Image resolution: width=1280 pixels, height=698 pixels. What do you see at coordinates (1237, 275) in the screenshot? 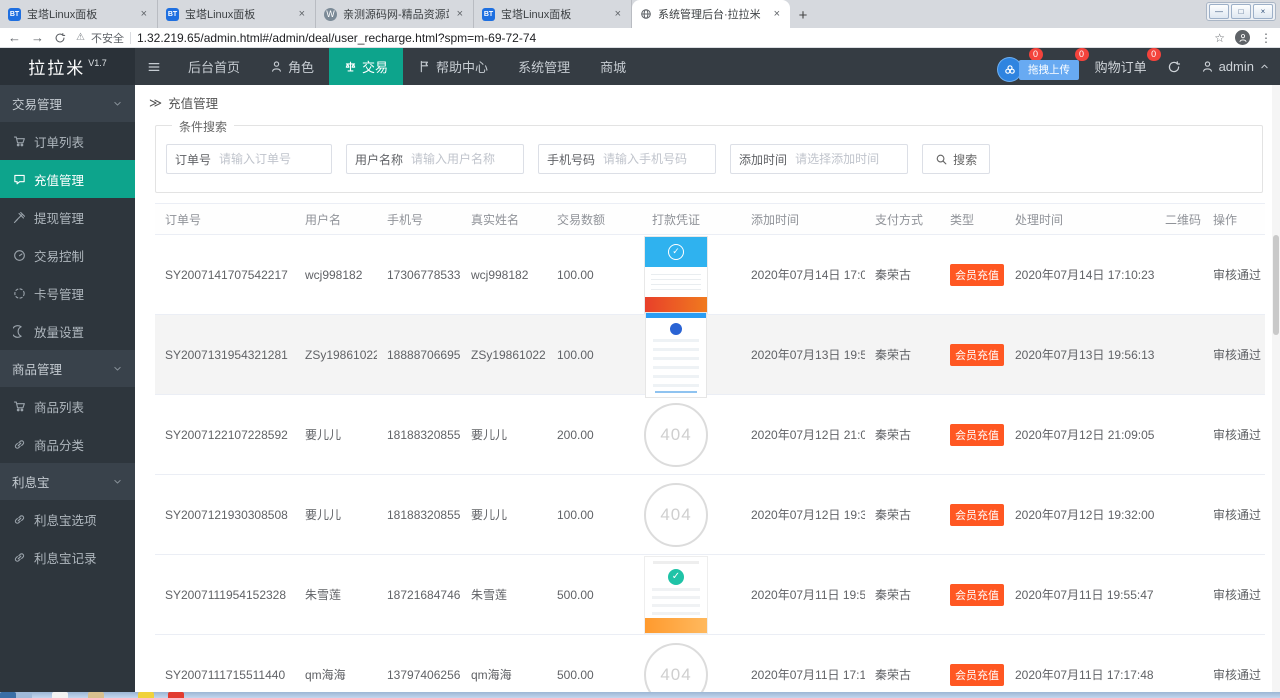
I see `cell-status: 审核通过` at bounding box center [1237, 275].